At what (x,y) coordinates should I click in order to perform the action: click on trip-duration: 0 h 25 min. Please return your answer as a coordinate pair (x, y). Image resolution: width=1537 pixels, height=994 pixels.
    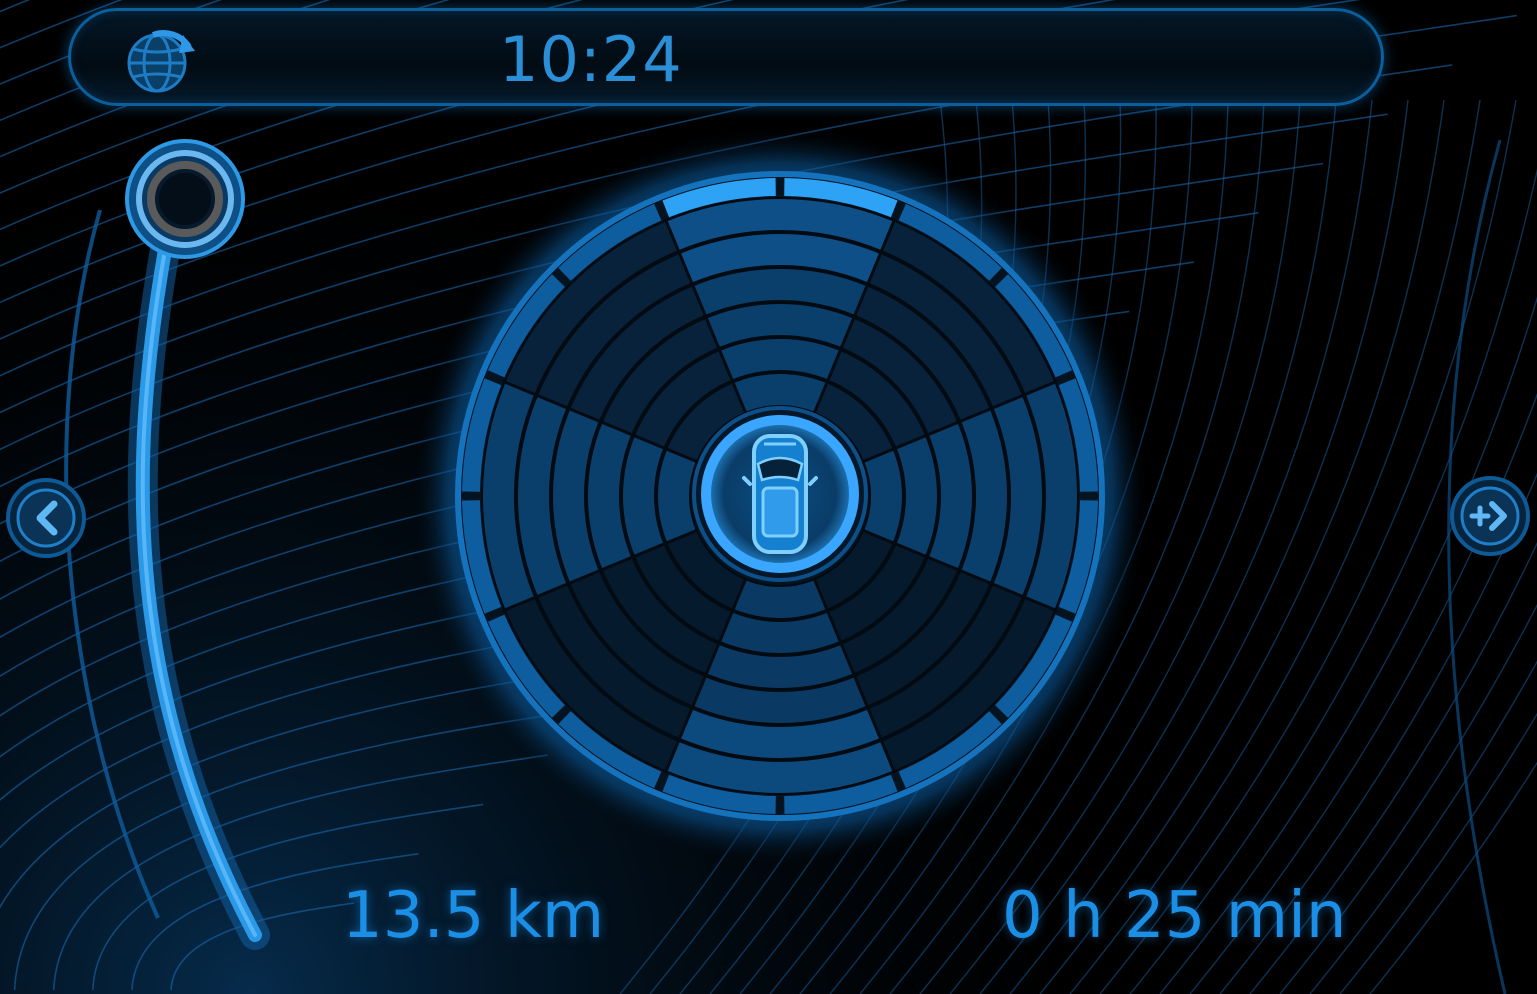
    Looking at the image, I should click on (1174, 916).